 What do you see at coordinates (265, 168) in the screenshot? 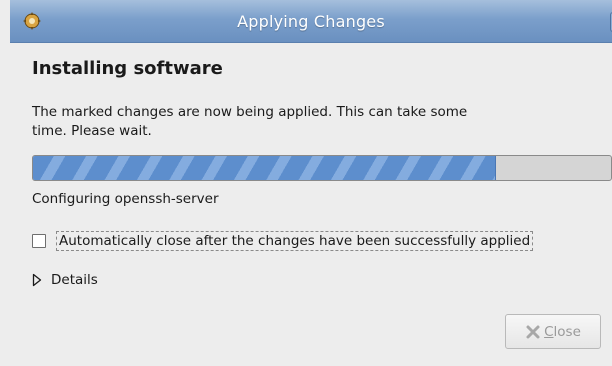
I see `progress-bar-fill` at bounding box center [265, 168].